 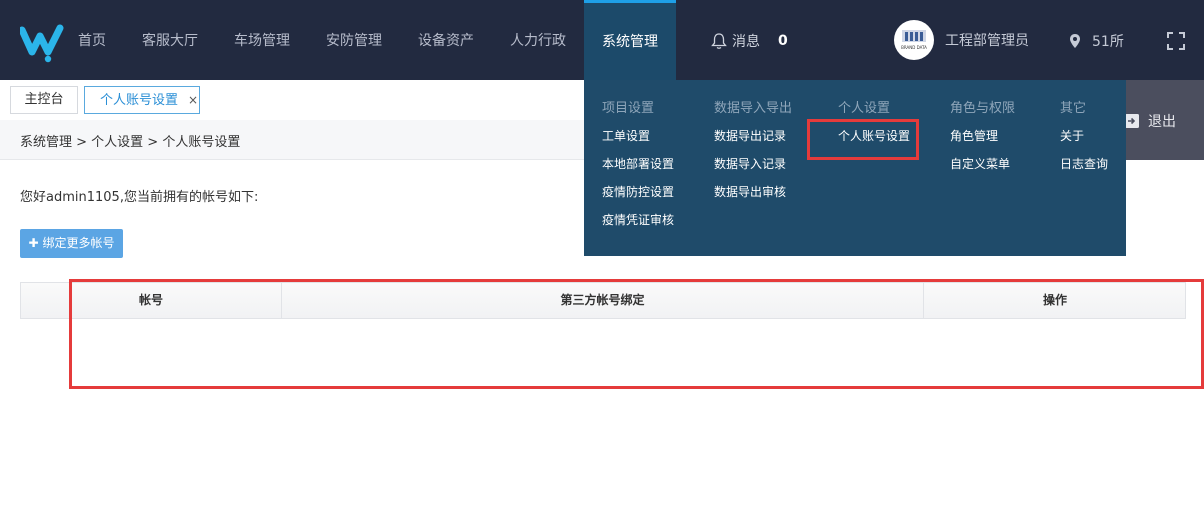 I want to click on logout-icon, so click(x=1132, y=121).